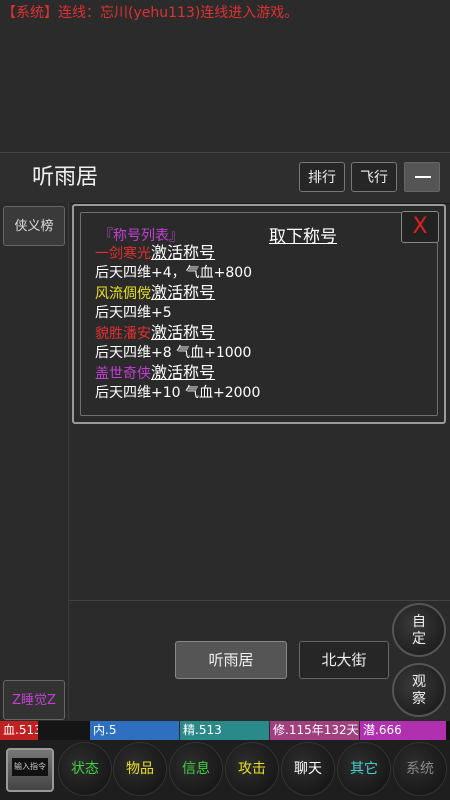  What do you see at coordinates (140, 769) in the screenshot?
I see `menu-items: 物品` at bounding box center [140, 769].